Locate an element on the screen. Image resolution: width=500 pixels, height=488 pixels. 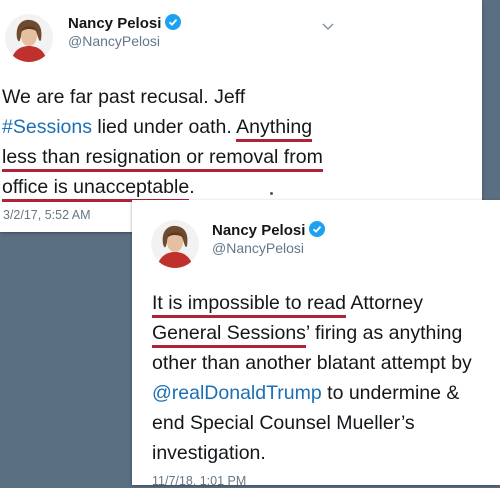
tweet-line: #Sessions lied under oath. Anything is located at coordinates (162, 127).